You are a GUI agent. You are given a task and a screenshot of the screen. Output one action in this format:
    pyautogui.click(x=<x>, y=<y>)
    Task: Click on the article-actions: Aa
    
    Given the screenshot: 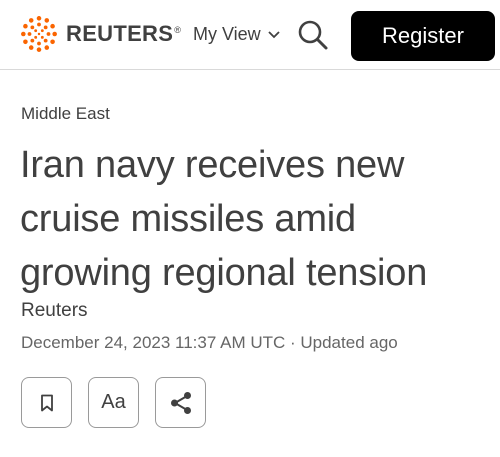 What is the action you would take?
    pyautogui.click(x=113, y=402)
    